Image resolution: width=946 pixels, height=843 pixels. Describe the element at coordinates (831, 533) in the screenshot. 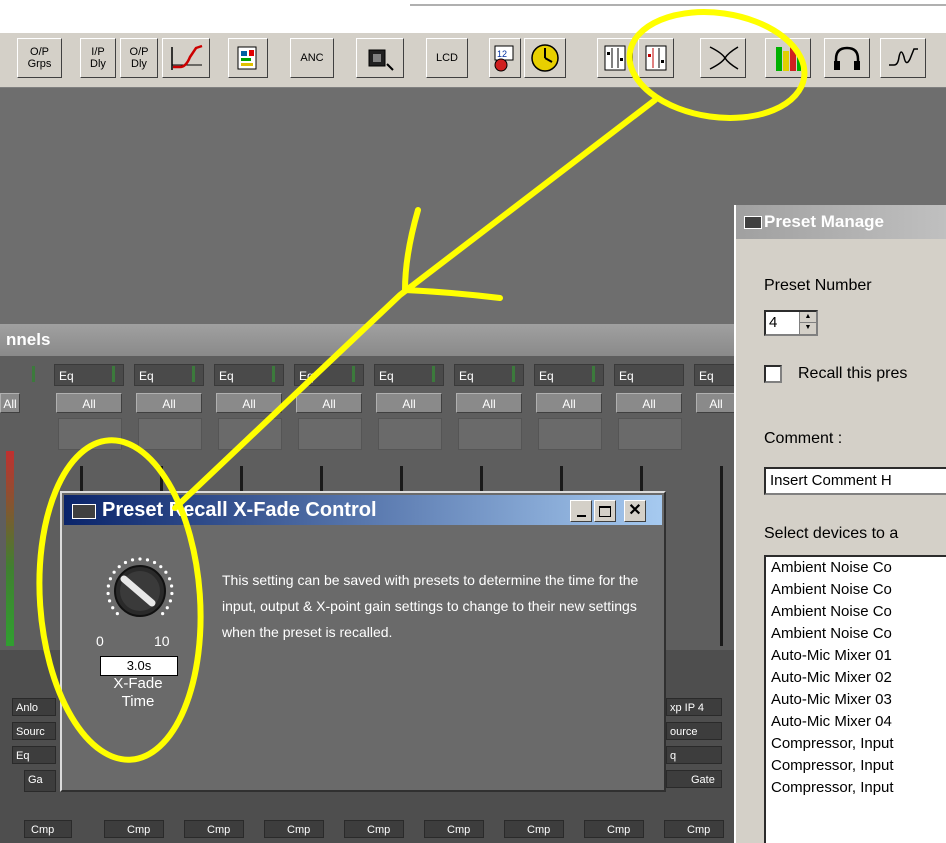

I see `devices-label: Select devices to a` at that location.